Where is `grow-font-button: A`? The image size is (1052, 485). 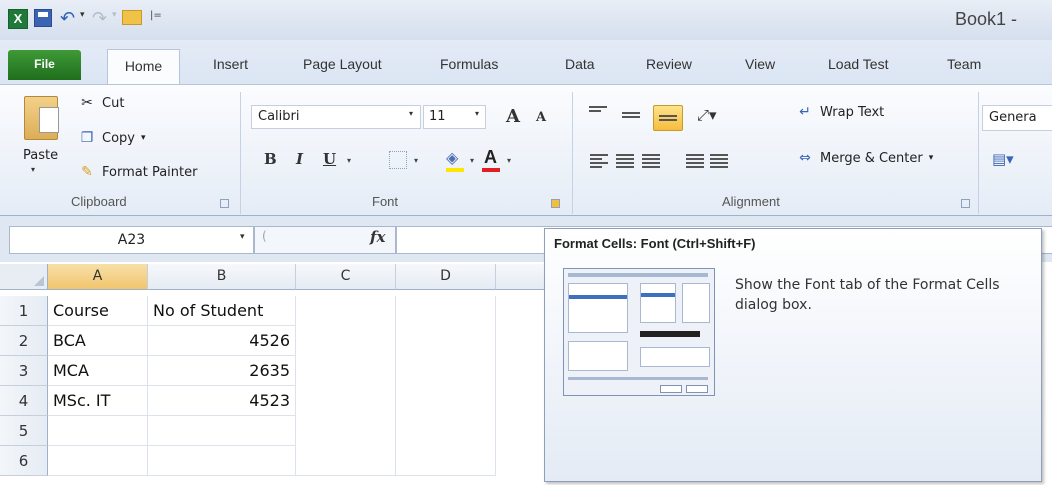 grow-font-button: A is located at coordinates (513, 116).